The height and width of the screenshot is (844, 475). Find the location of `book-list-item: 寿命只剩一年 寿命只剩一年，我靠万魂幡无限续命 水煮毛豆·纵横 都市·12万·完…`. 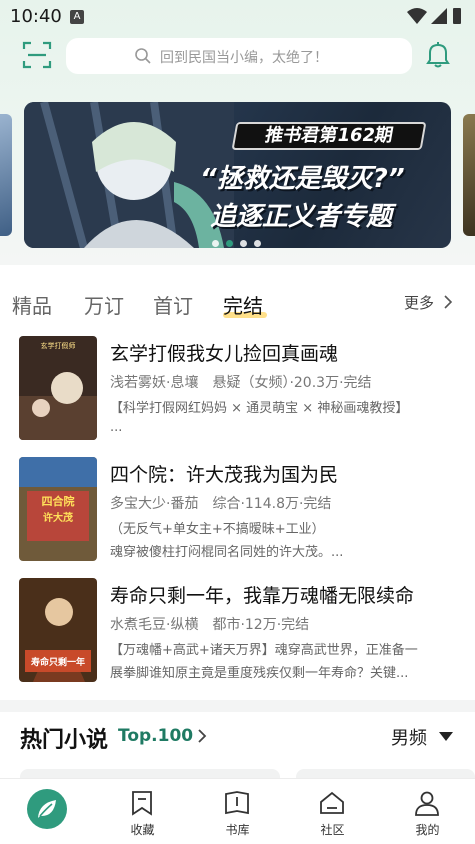

book-list-item: 寿命只剩一年 寿命只剩一年，我靠万魂幡无限续命 水煮毛豆·纵横 都市·12万·完… is located at coordinates (237, 634).